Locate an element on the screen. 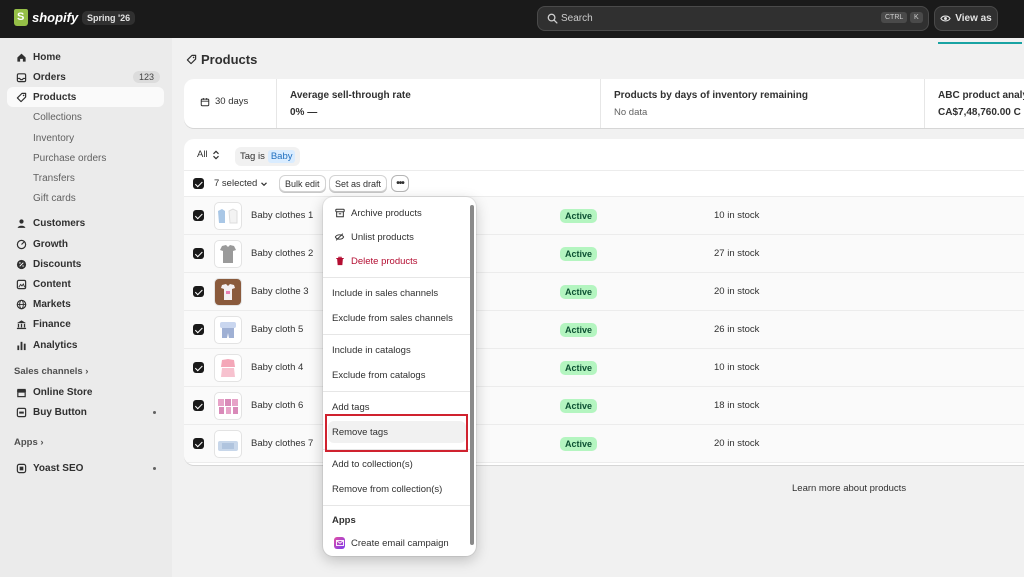  sidebar-item-label: Finance is located at coordinates (52, 324).